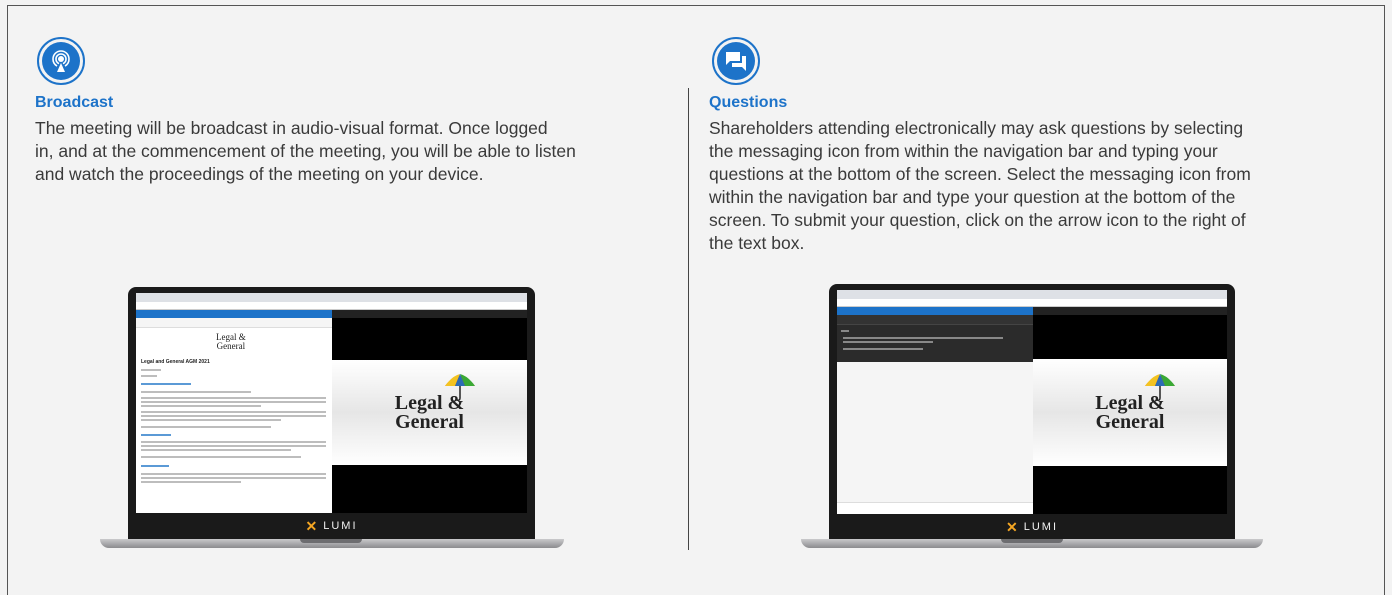 The height and width of the screenshot is (595, 1392). What do you see at coordinates (757, 243) in the screenshot?
I see `questions-line: the text box.` at bounding box center [757, 243].